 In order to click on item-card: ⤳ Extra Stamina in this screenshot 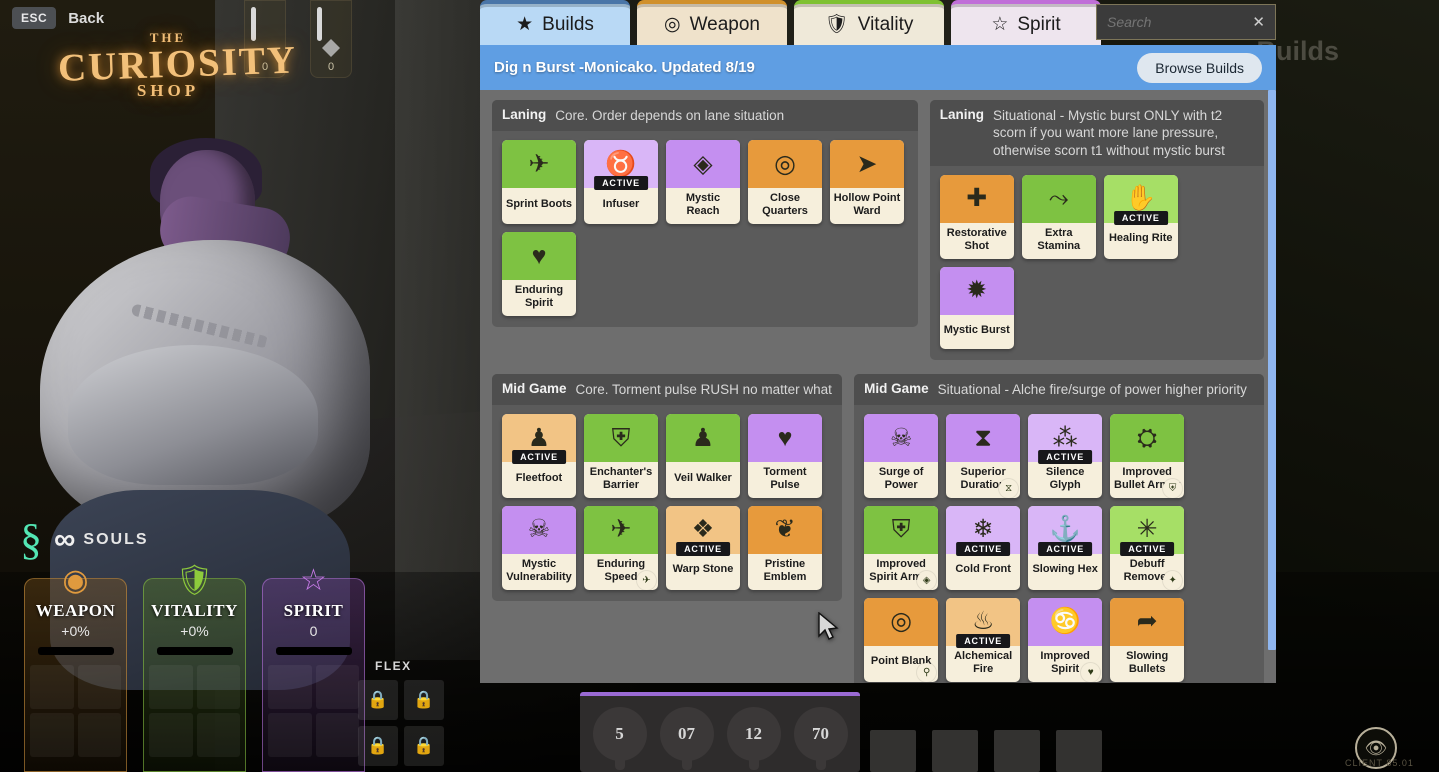, I will do `click(1058, 216)`.